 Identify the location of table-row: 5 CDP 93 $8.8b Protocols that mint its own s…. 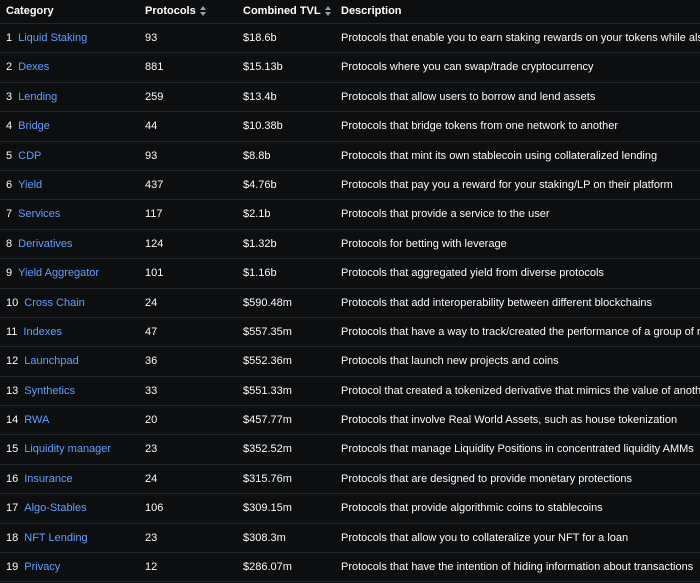
(350, 156).